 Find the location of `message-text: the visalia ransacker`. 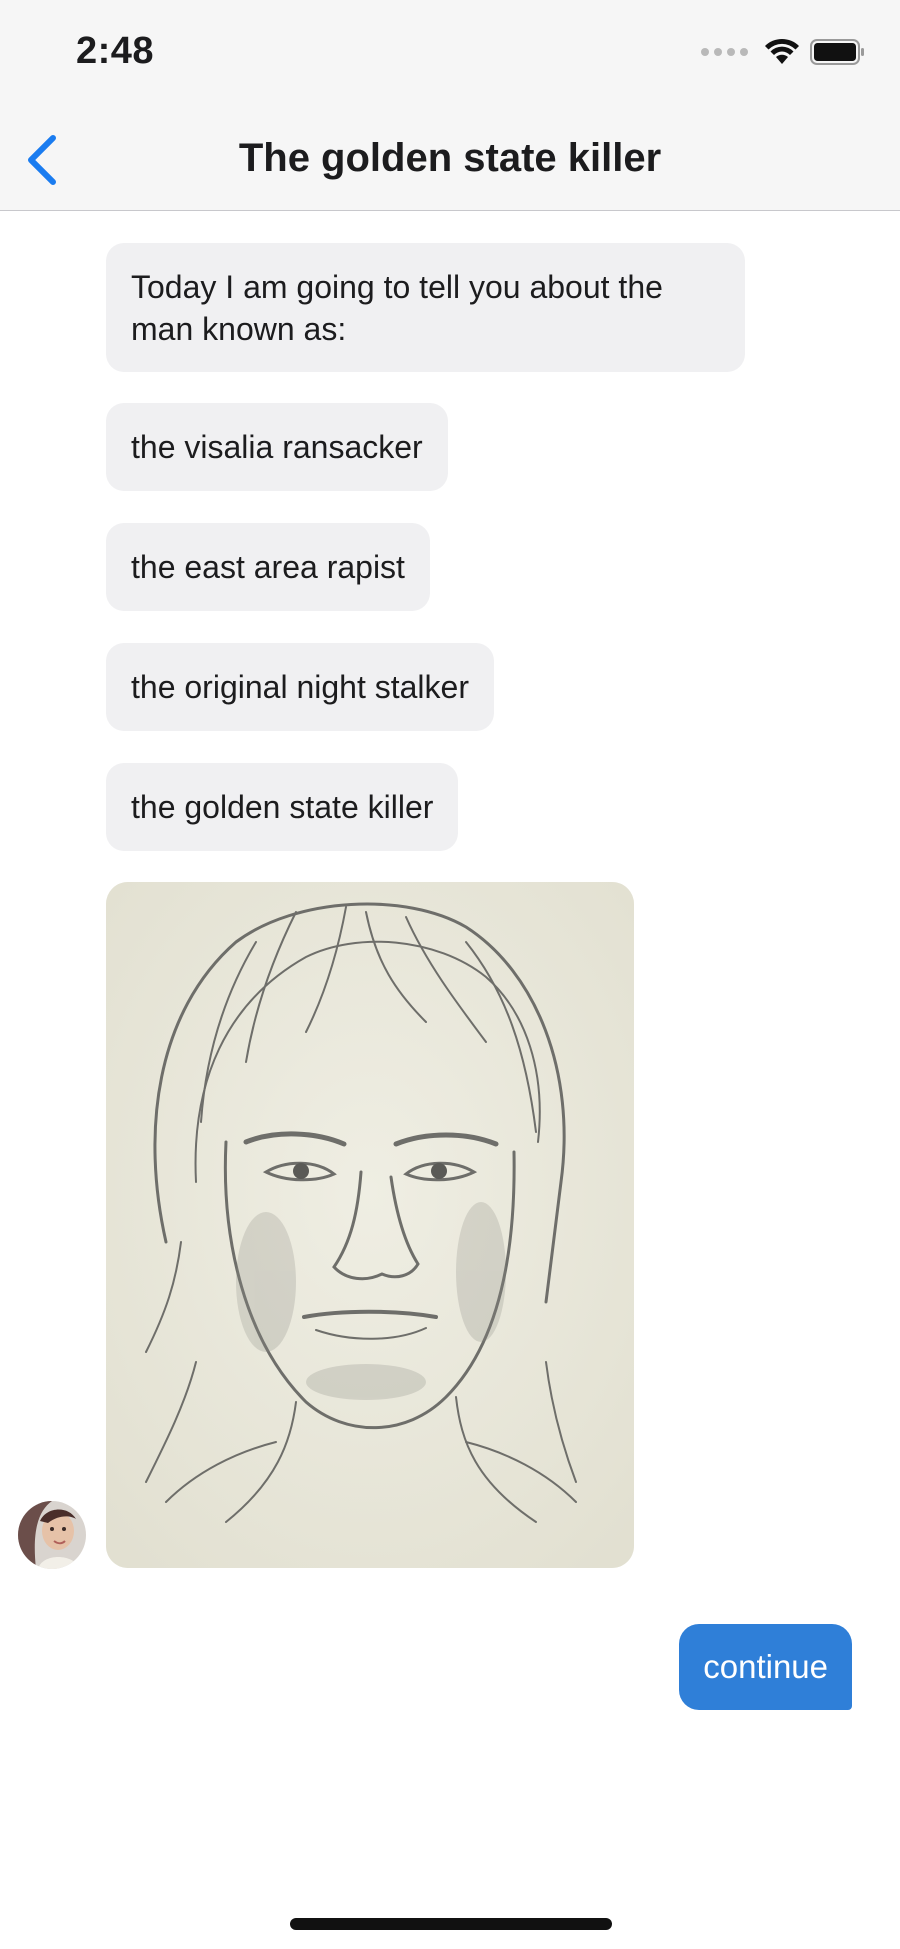

message-text: the visalia ransacker is located at coordinates (277, 447).